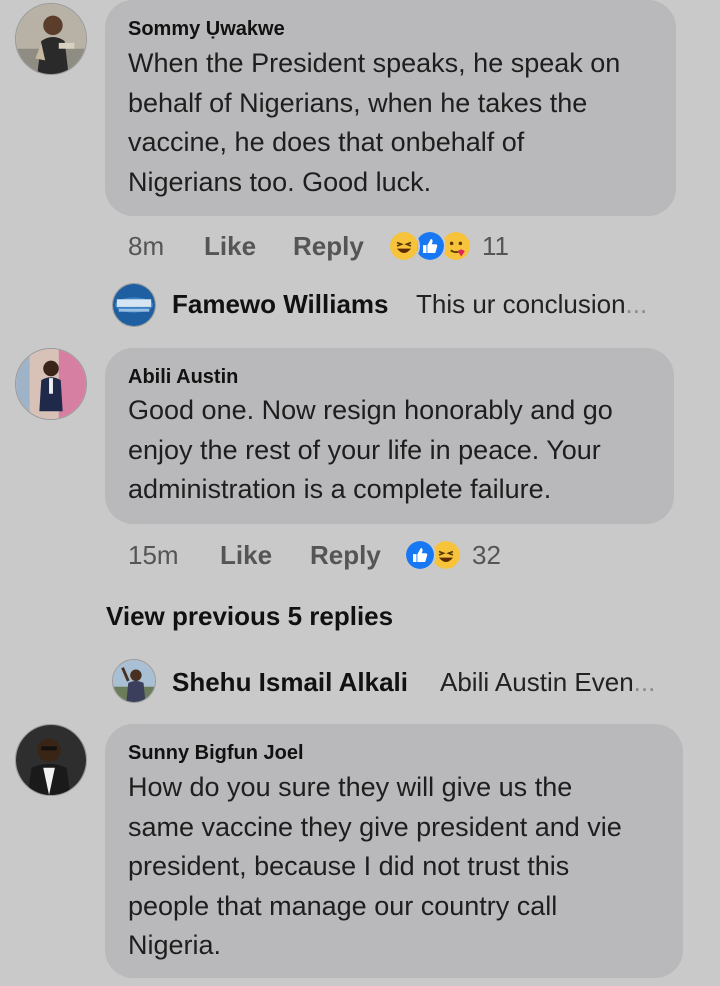 Image resolution: width=720 pixels, height=986 pixels. What do you see at coordinates (453, 247) in the screenshot?
I see `reaction-summary: 11` at bounding box center [453, 247].